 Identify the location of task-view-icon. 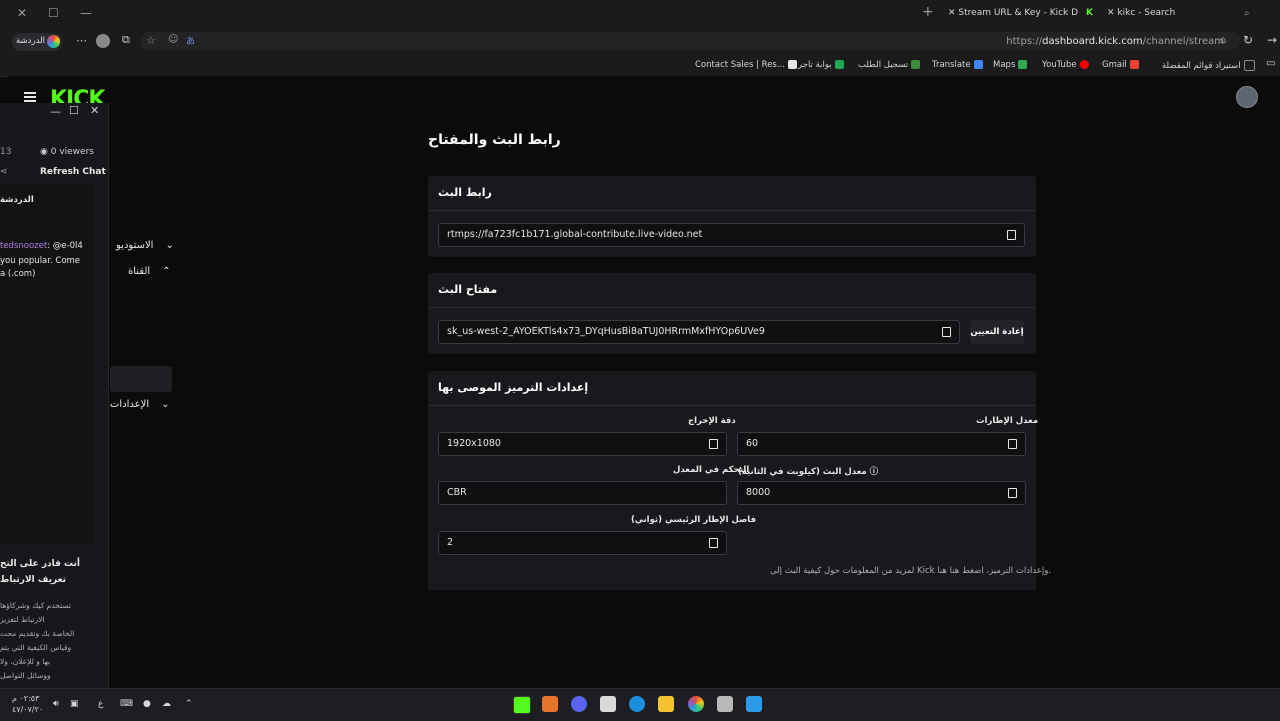
(725, 704).